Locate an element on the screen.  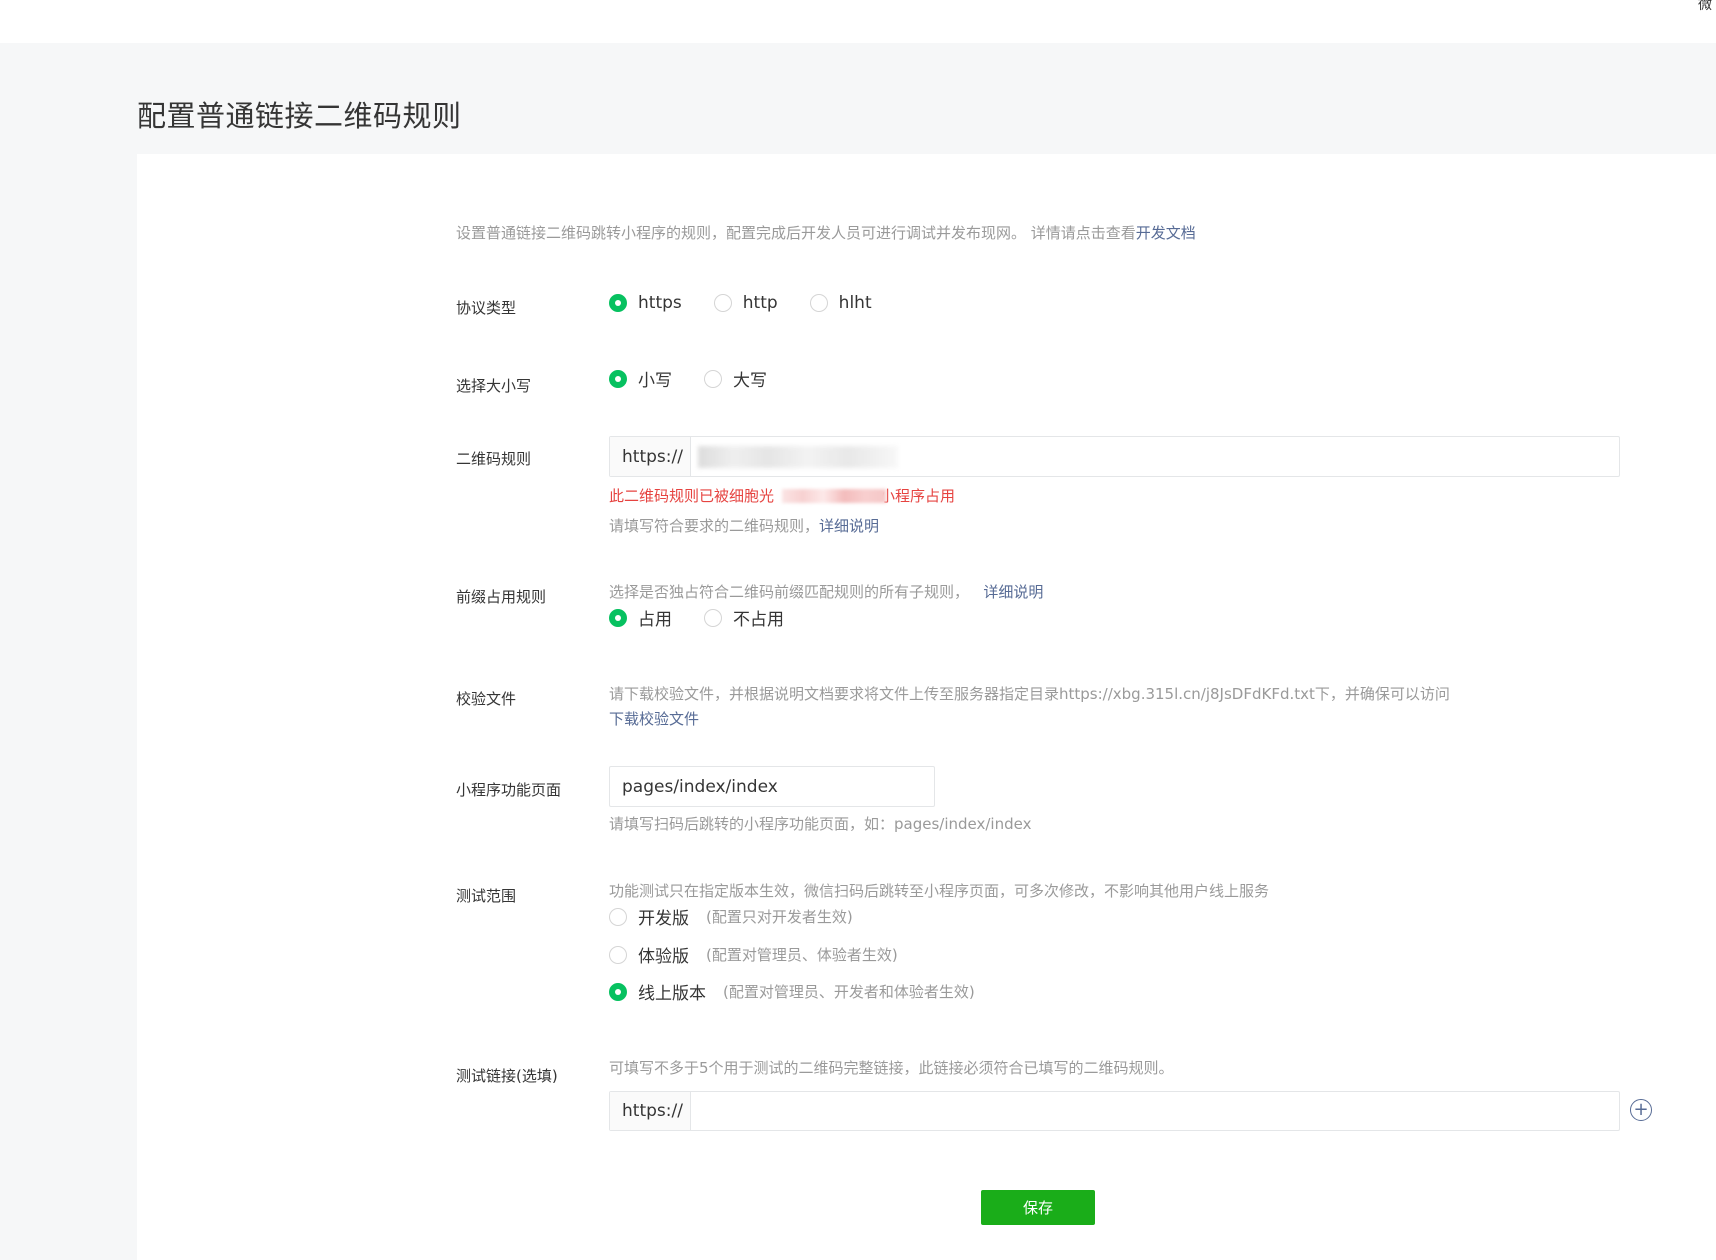
dev-doc-link: 开发文档 is located at coordinates (1166, 233).